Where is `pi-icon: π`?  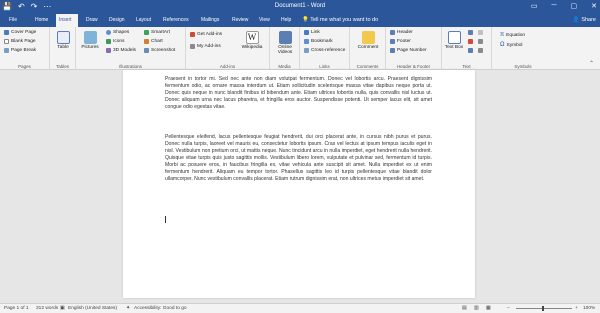
pi-icon: π is located at coordinates (502, 35).